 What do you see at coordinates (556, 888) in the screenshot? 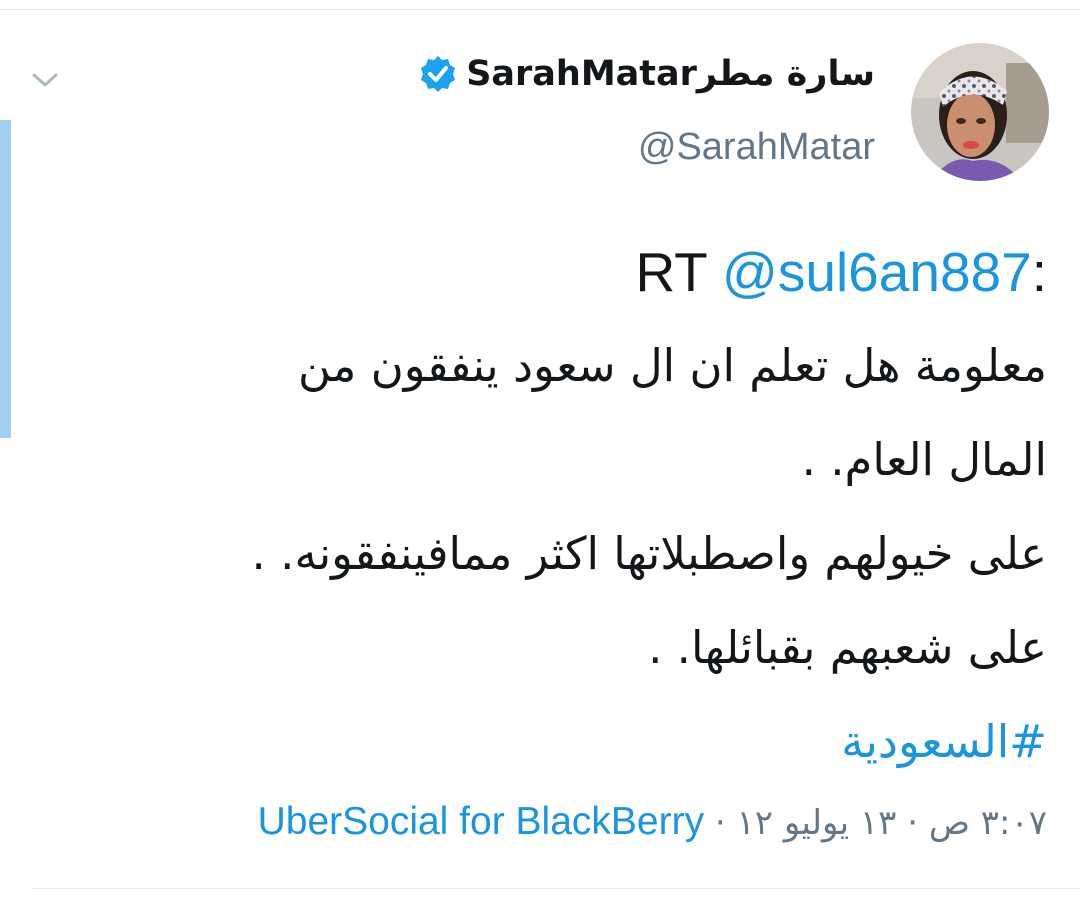
I see `bottom-divider` at bounding box center [556, 888].